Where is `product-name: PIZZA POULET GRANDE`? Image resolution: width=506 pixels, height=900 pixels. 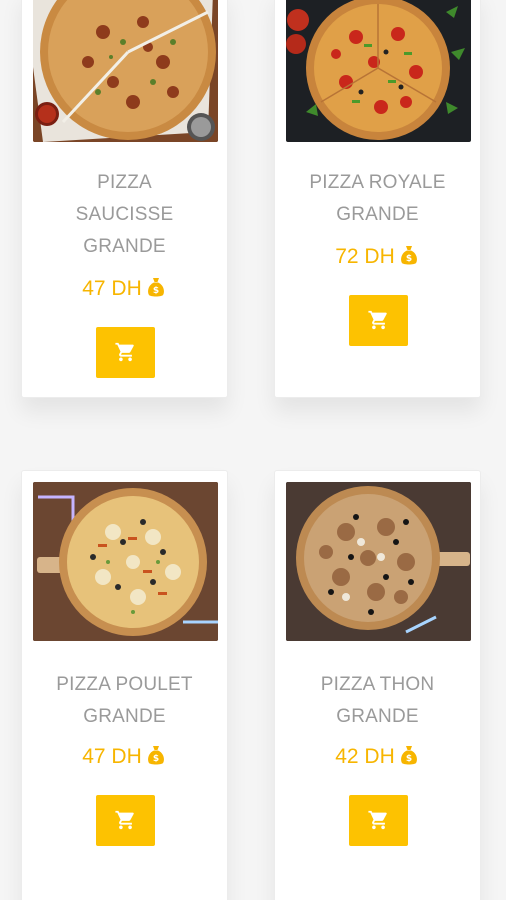
product-name: PIZZA POULET GRANDE is located at coordinates (124, 700).